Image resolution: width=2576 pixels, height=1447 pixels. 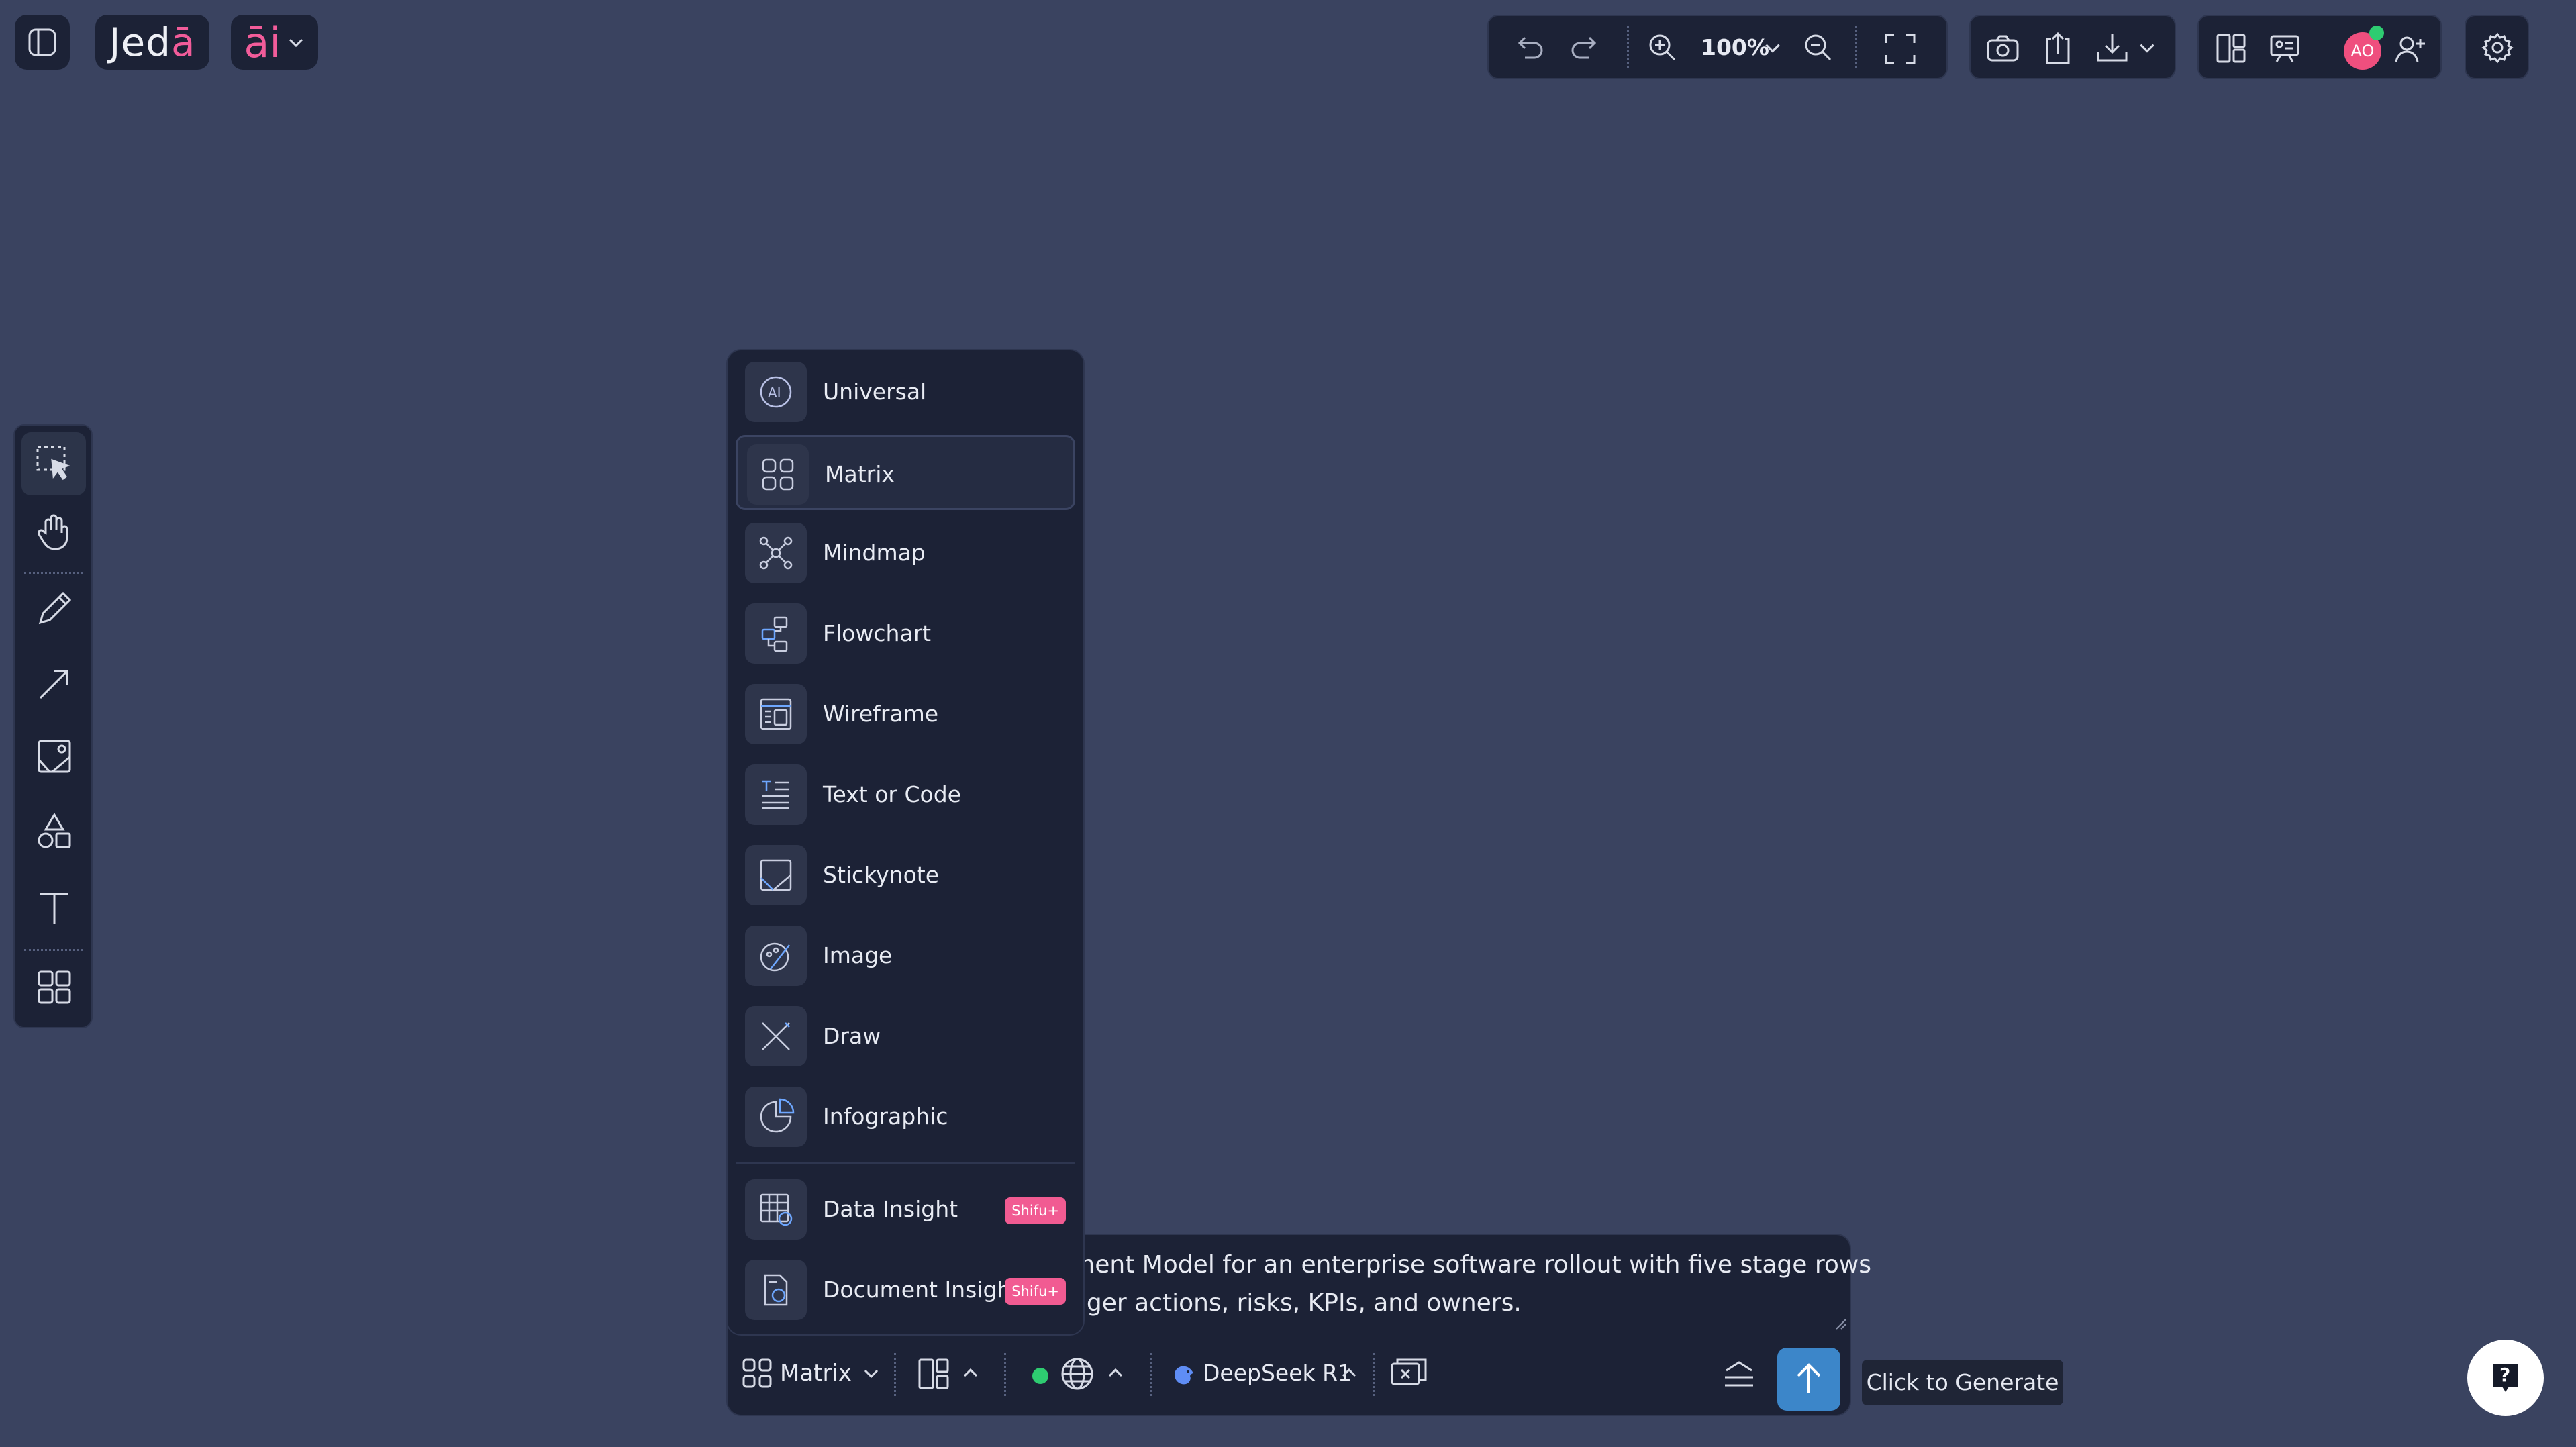 What do you see at coordinates (2112, 48) in the screenshot?
I see `download-icon` at bounding box center [2112, 48].